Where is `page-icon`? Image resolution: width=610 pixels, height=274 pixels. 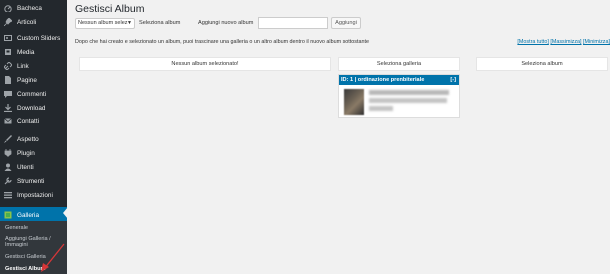 page-icon is located at coordinates (8, 80).